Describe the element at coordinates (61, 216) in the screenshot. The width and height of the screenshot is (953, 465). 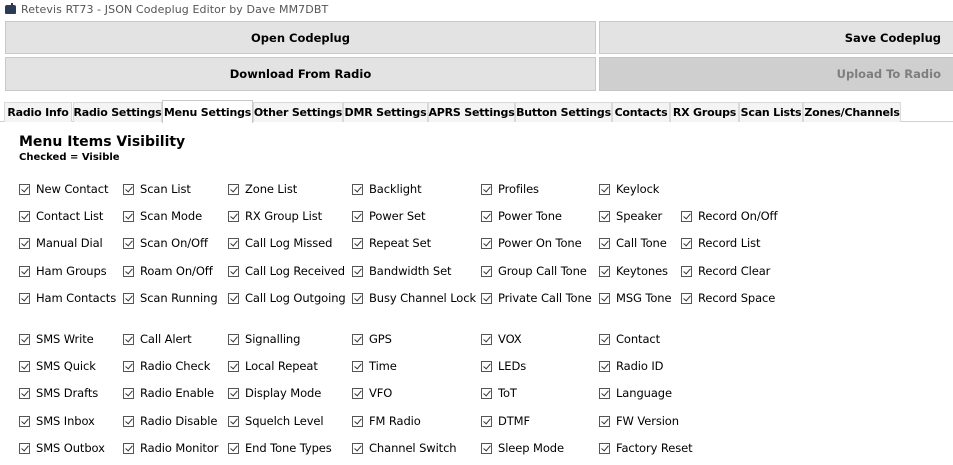
I see `menu-item-contact-list-checkbox: Contact List` at that location.